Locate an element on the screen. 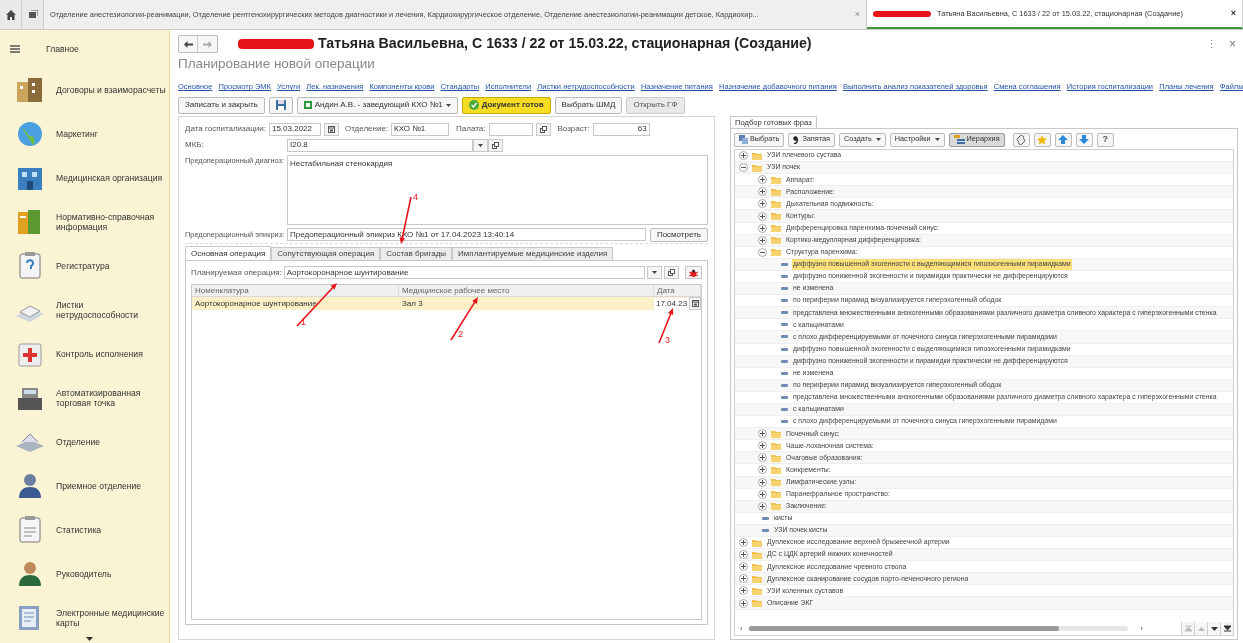 This screenshot has height=643, width=1243. sidebar-item: Главное is located at coordinates (101, 49).